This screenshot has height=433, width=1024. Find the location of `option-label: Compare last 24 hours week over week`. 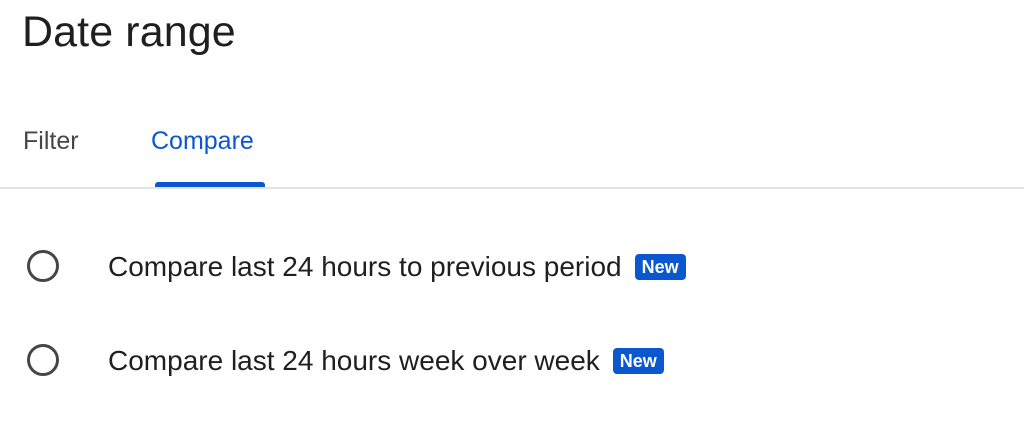

option-label: Compare last 24 hours week over week is located at coordinates (354, 360).